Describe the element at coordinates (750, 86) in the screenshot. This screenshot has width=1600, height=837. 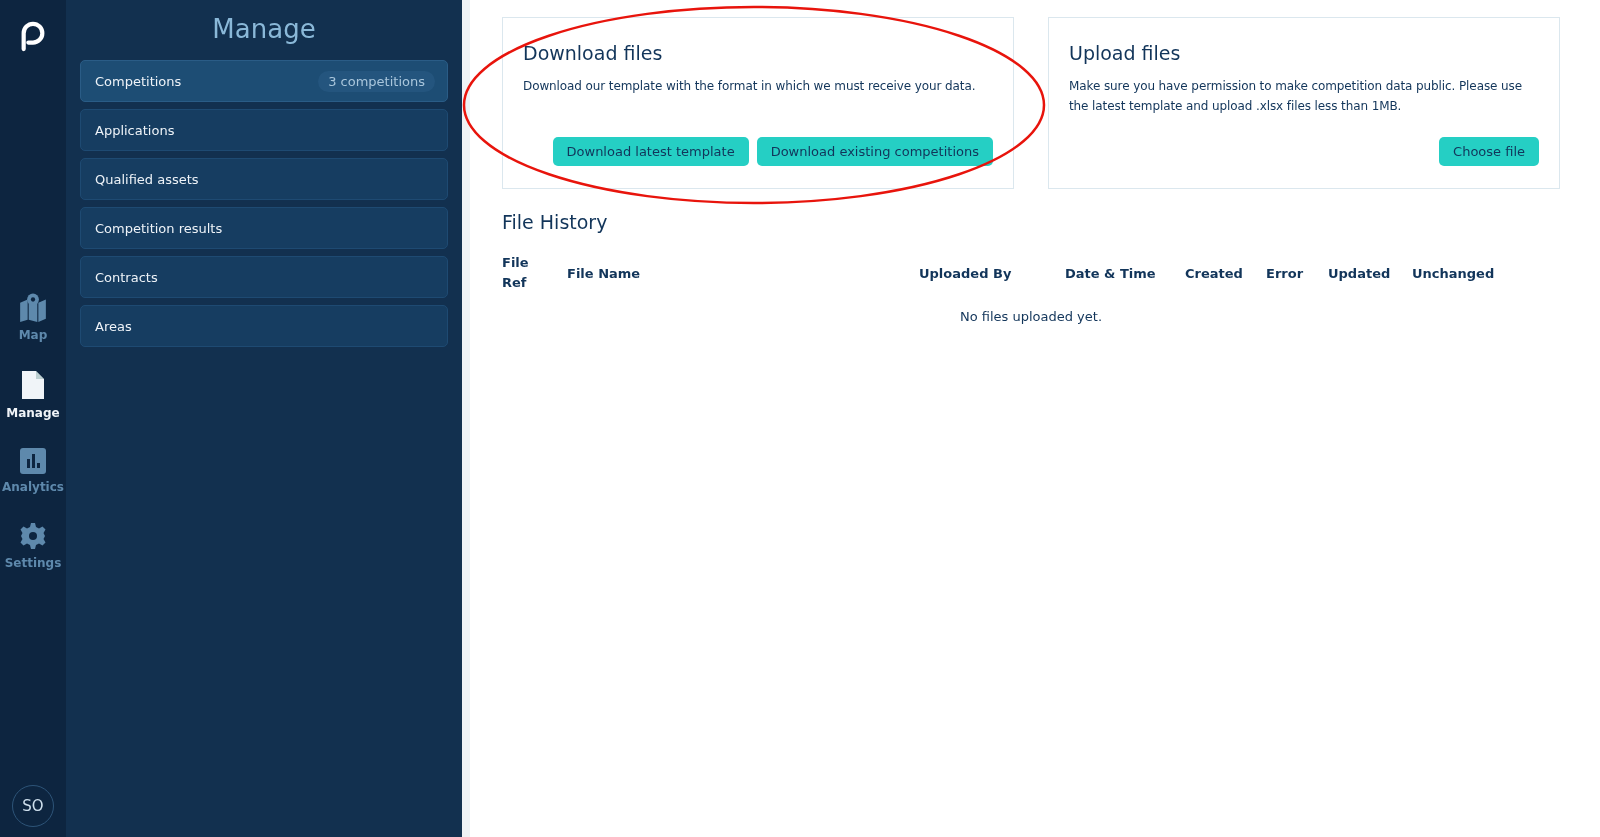
I see `card-description: Download our template with the format in which we must receive your data.` at that location.